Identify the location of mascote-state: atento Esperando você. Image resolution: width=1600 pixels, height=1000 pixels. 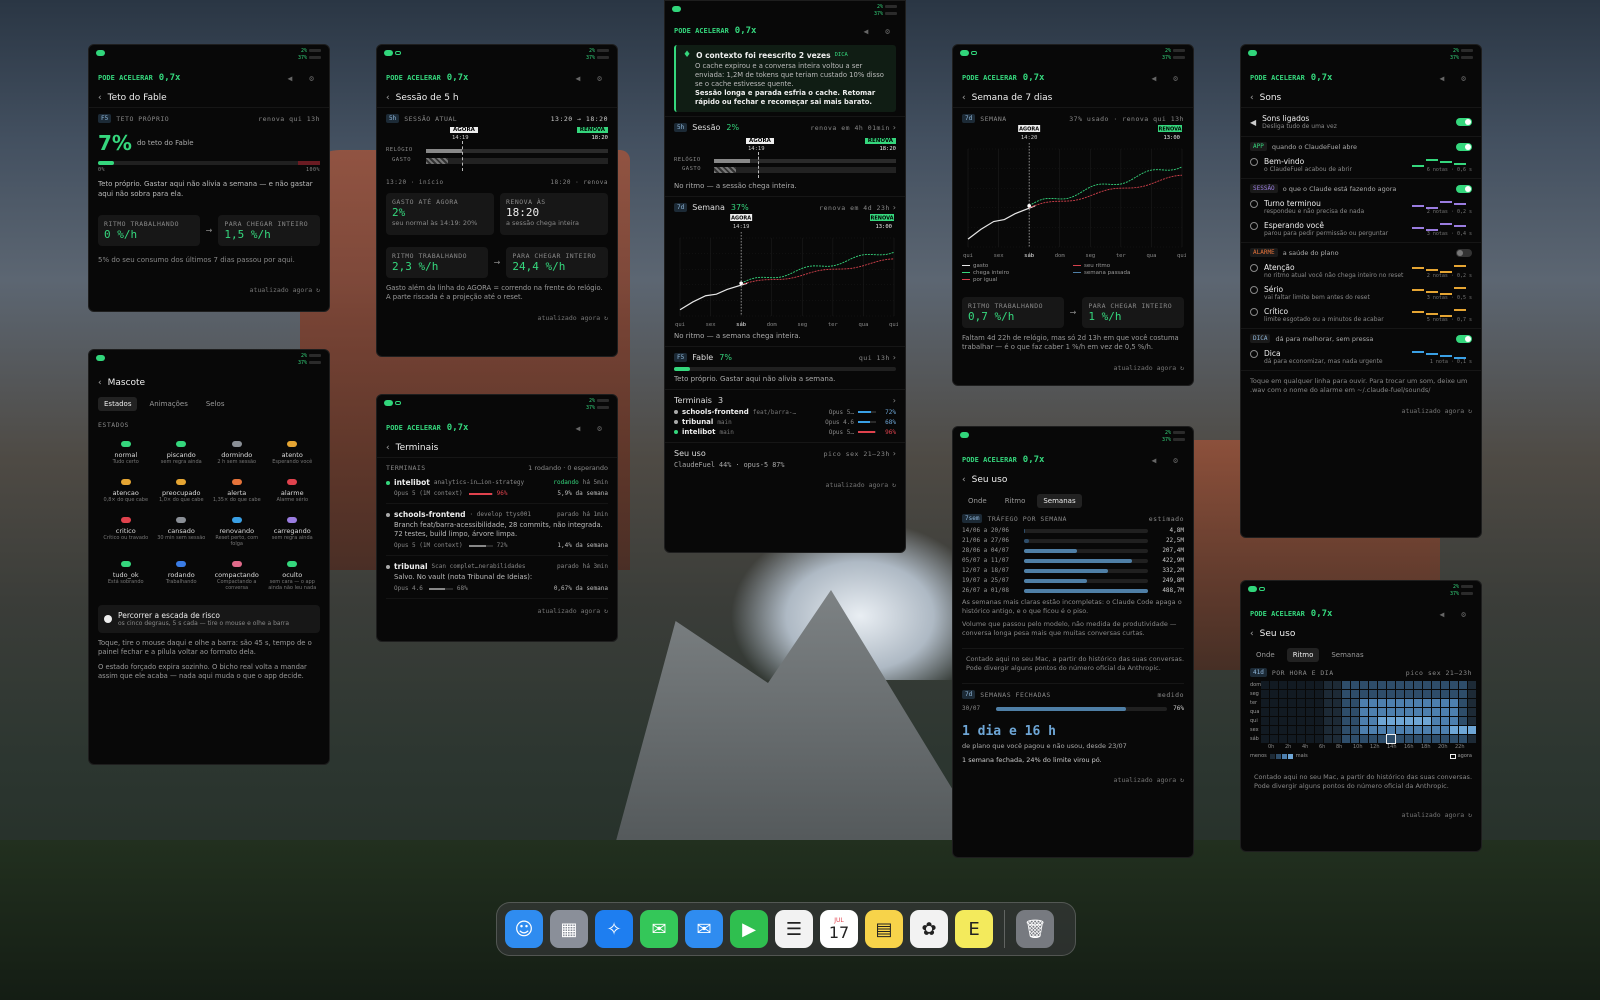
(293, 453).